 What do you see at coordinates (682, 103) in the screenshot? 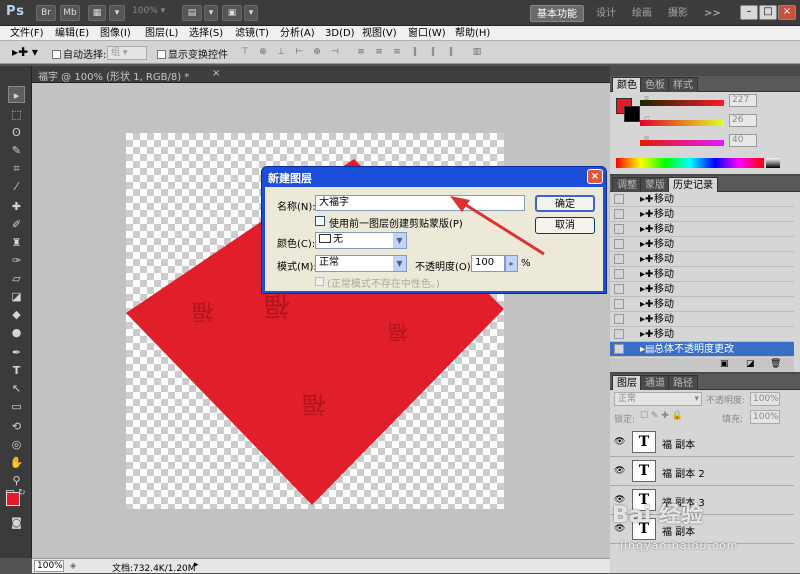
I see `red-slider` at bounding box center [682, 103].